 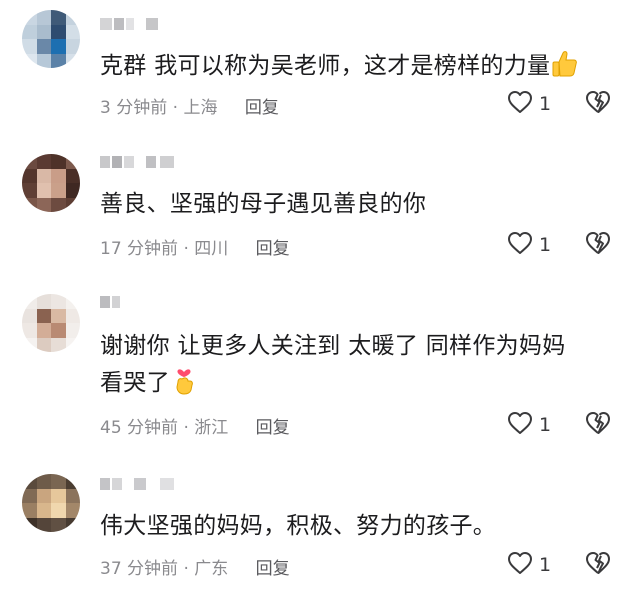 What do you see at coordinates (206, 428) in the screenshot?
I see `comment-location: · 浙江` at bounding box center [206, 428].